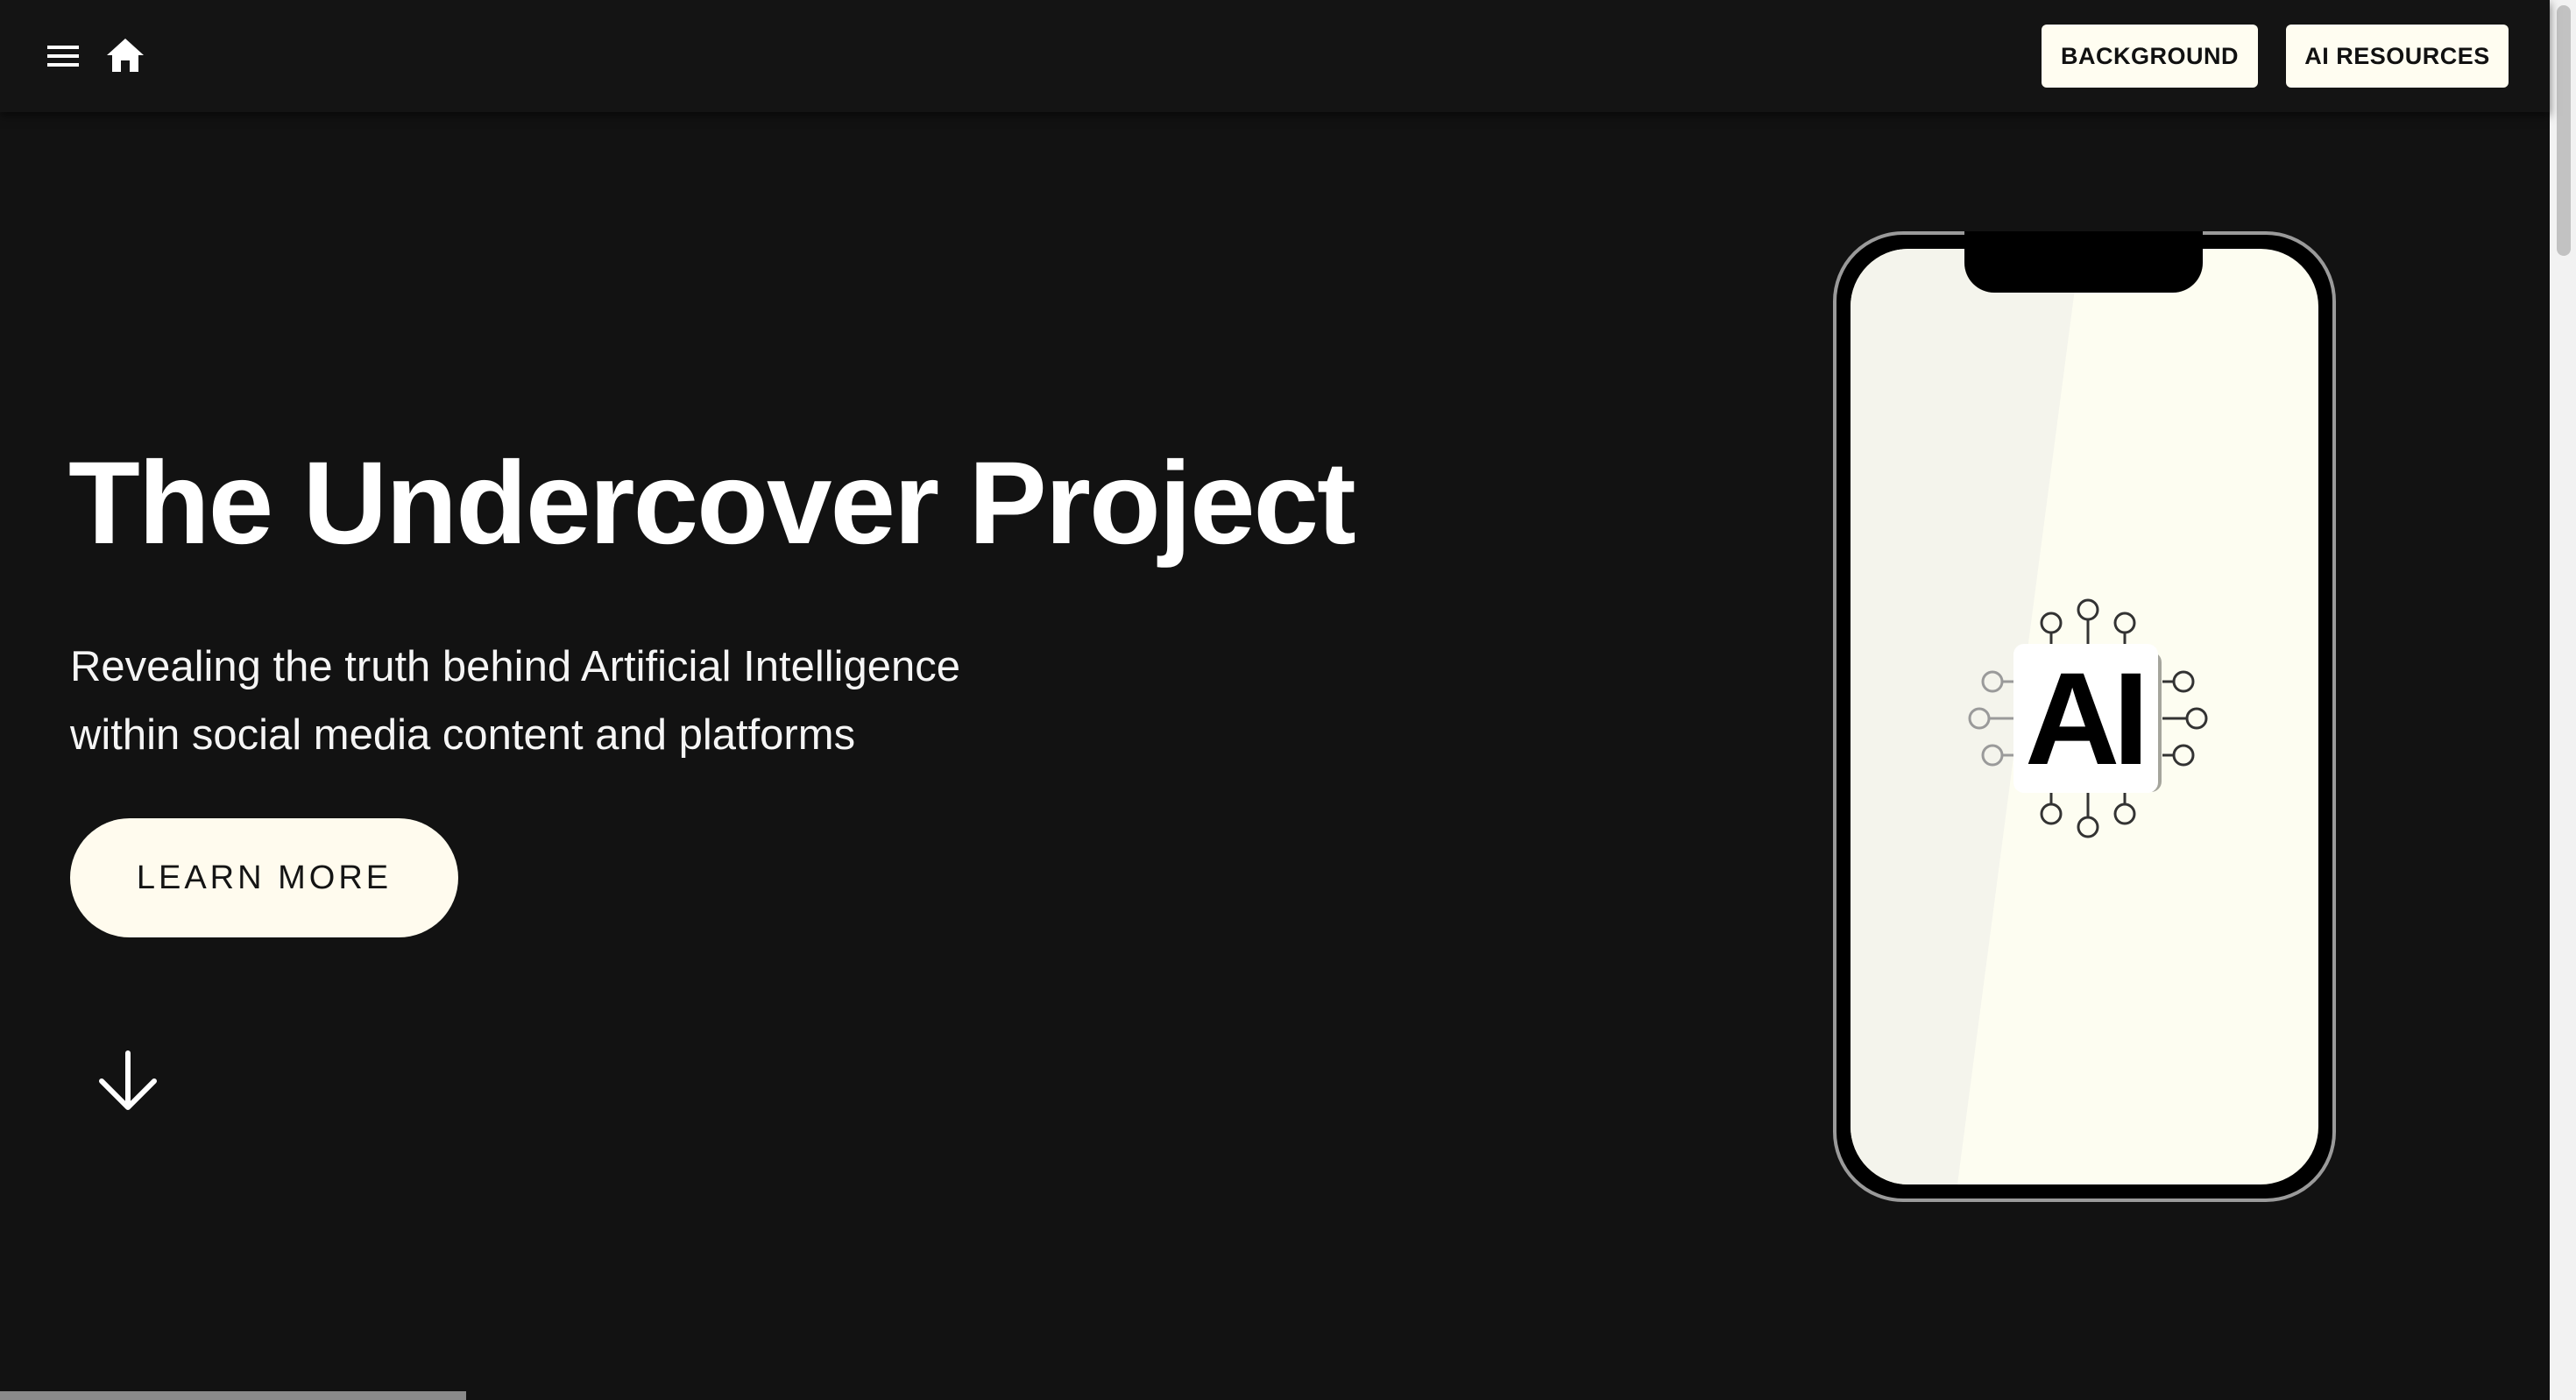 The height and width of the screenshot is (1400, 2576). What do you see at coordinates (125, 55) in the screenshot?
I see `home-icon` at bounding box center [125, 55].